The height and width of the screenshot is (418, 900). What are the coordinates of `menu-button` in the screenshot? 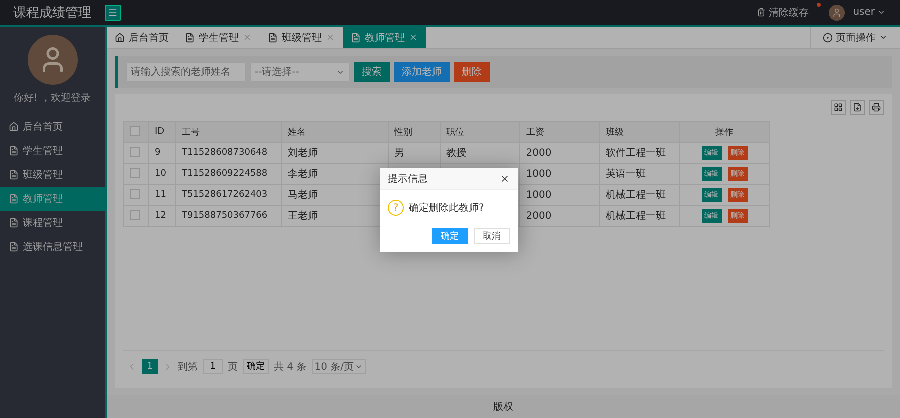 It's located at (113, 12).